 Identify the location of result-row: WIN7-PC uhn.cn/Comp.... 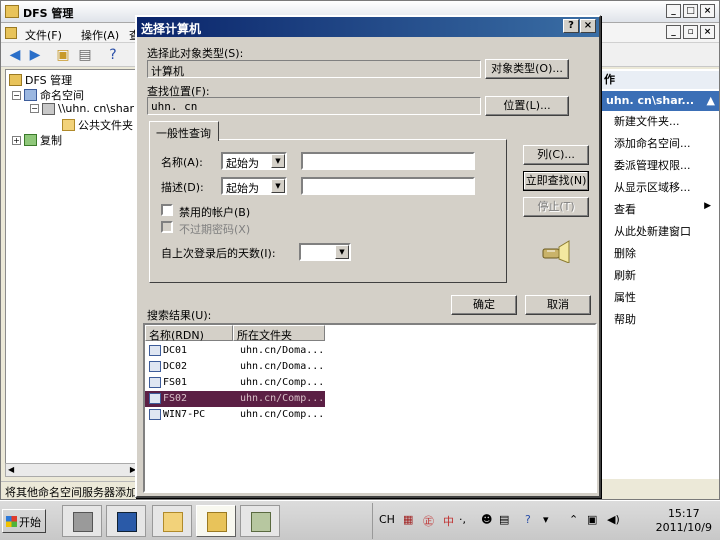
(235, 415).